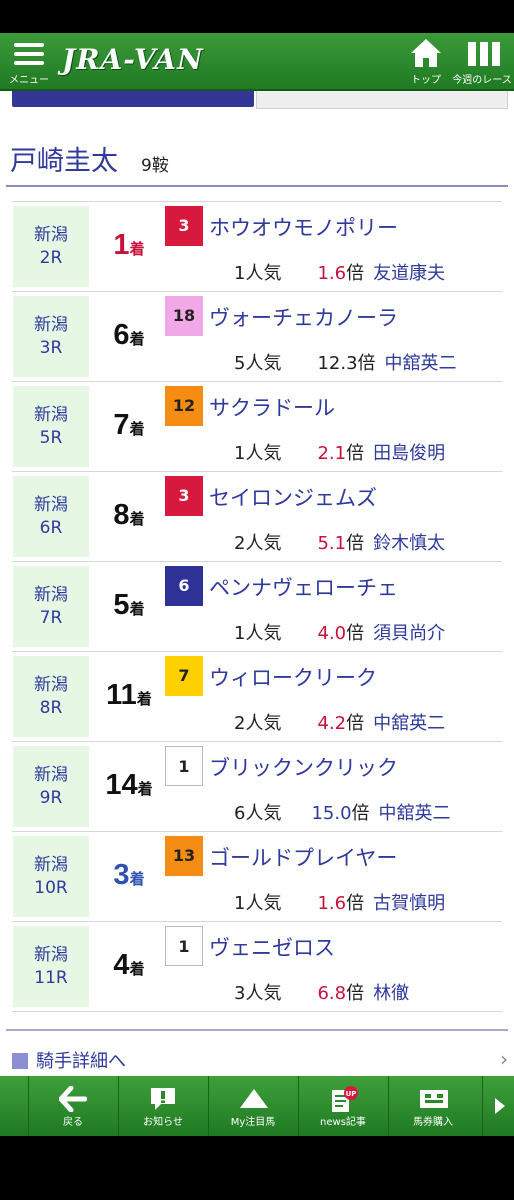 Image resolution: width=514 pixels, height=1200 pixels. What do you see at coordinates (257, 247) in the screenshot?
I see `result-row: 新潟 2R 1着 3 ホウオウモノポリー 1人気 1.6倍 友道康夫` at bounding box center [257, 247].